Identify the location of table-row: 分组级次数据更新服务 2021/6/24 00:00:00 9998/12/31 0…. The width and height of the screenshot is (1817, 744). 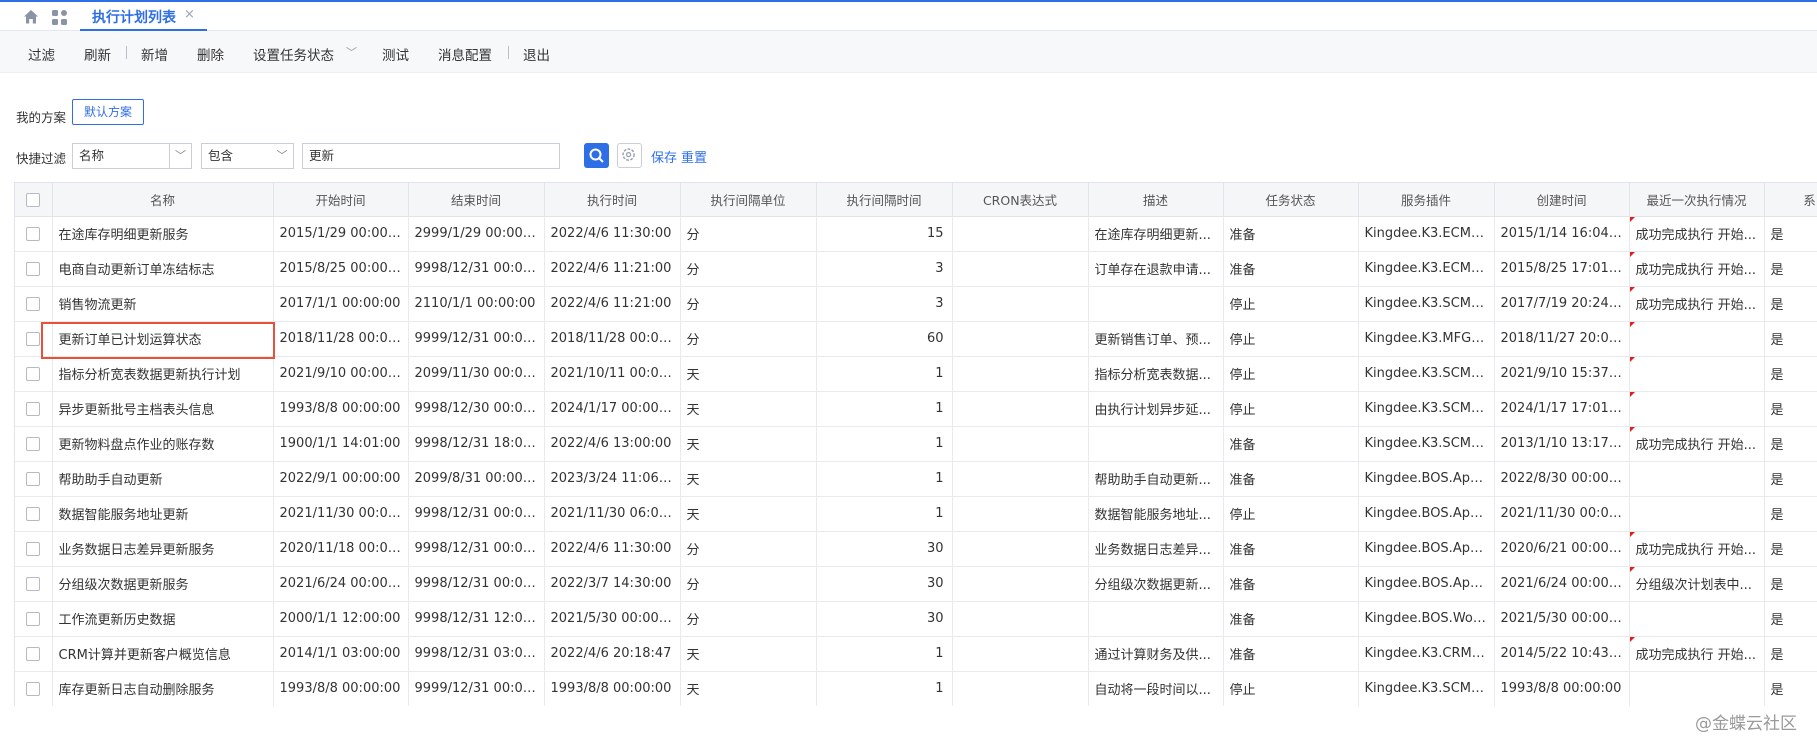
(916, 584).